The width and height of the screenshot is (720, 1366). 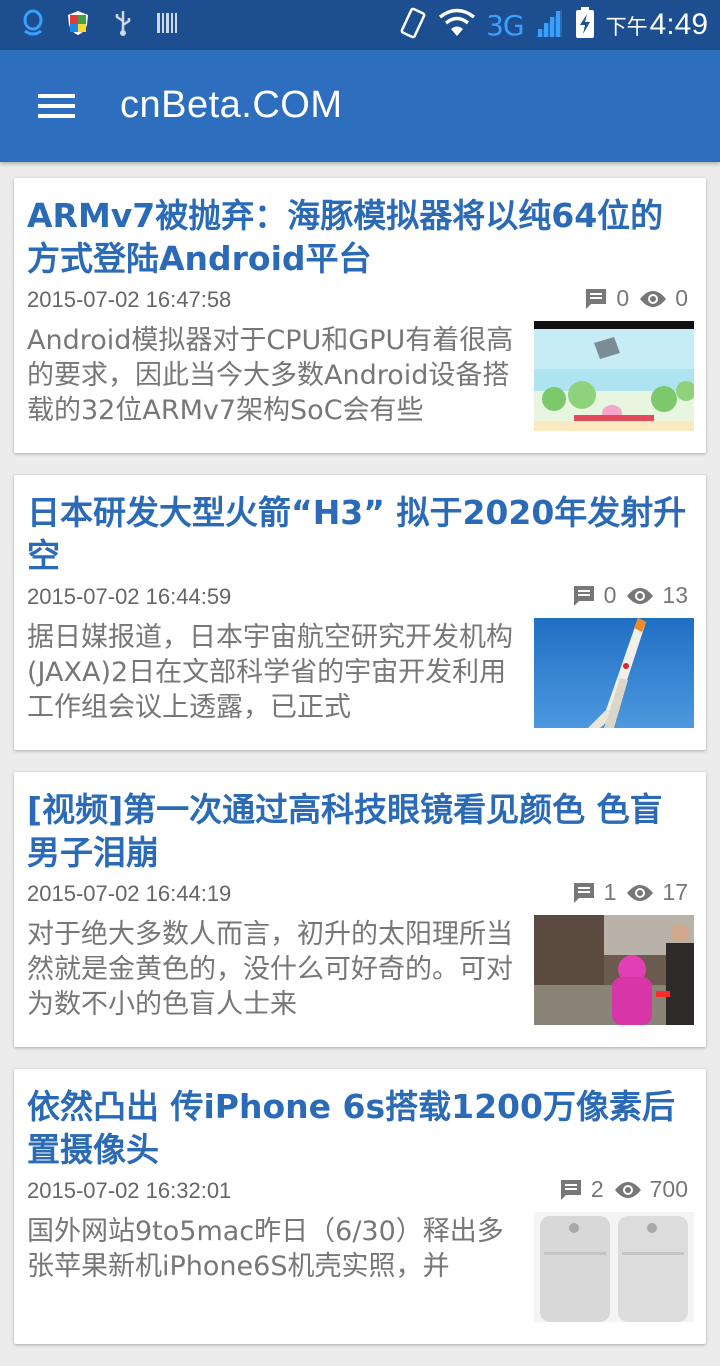 What do you see at coordinates (33, 25) in the screenshot?
I see `qq-notification-icon` at bounding box center [33, 25].